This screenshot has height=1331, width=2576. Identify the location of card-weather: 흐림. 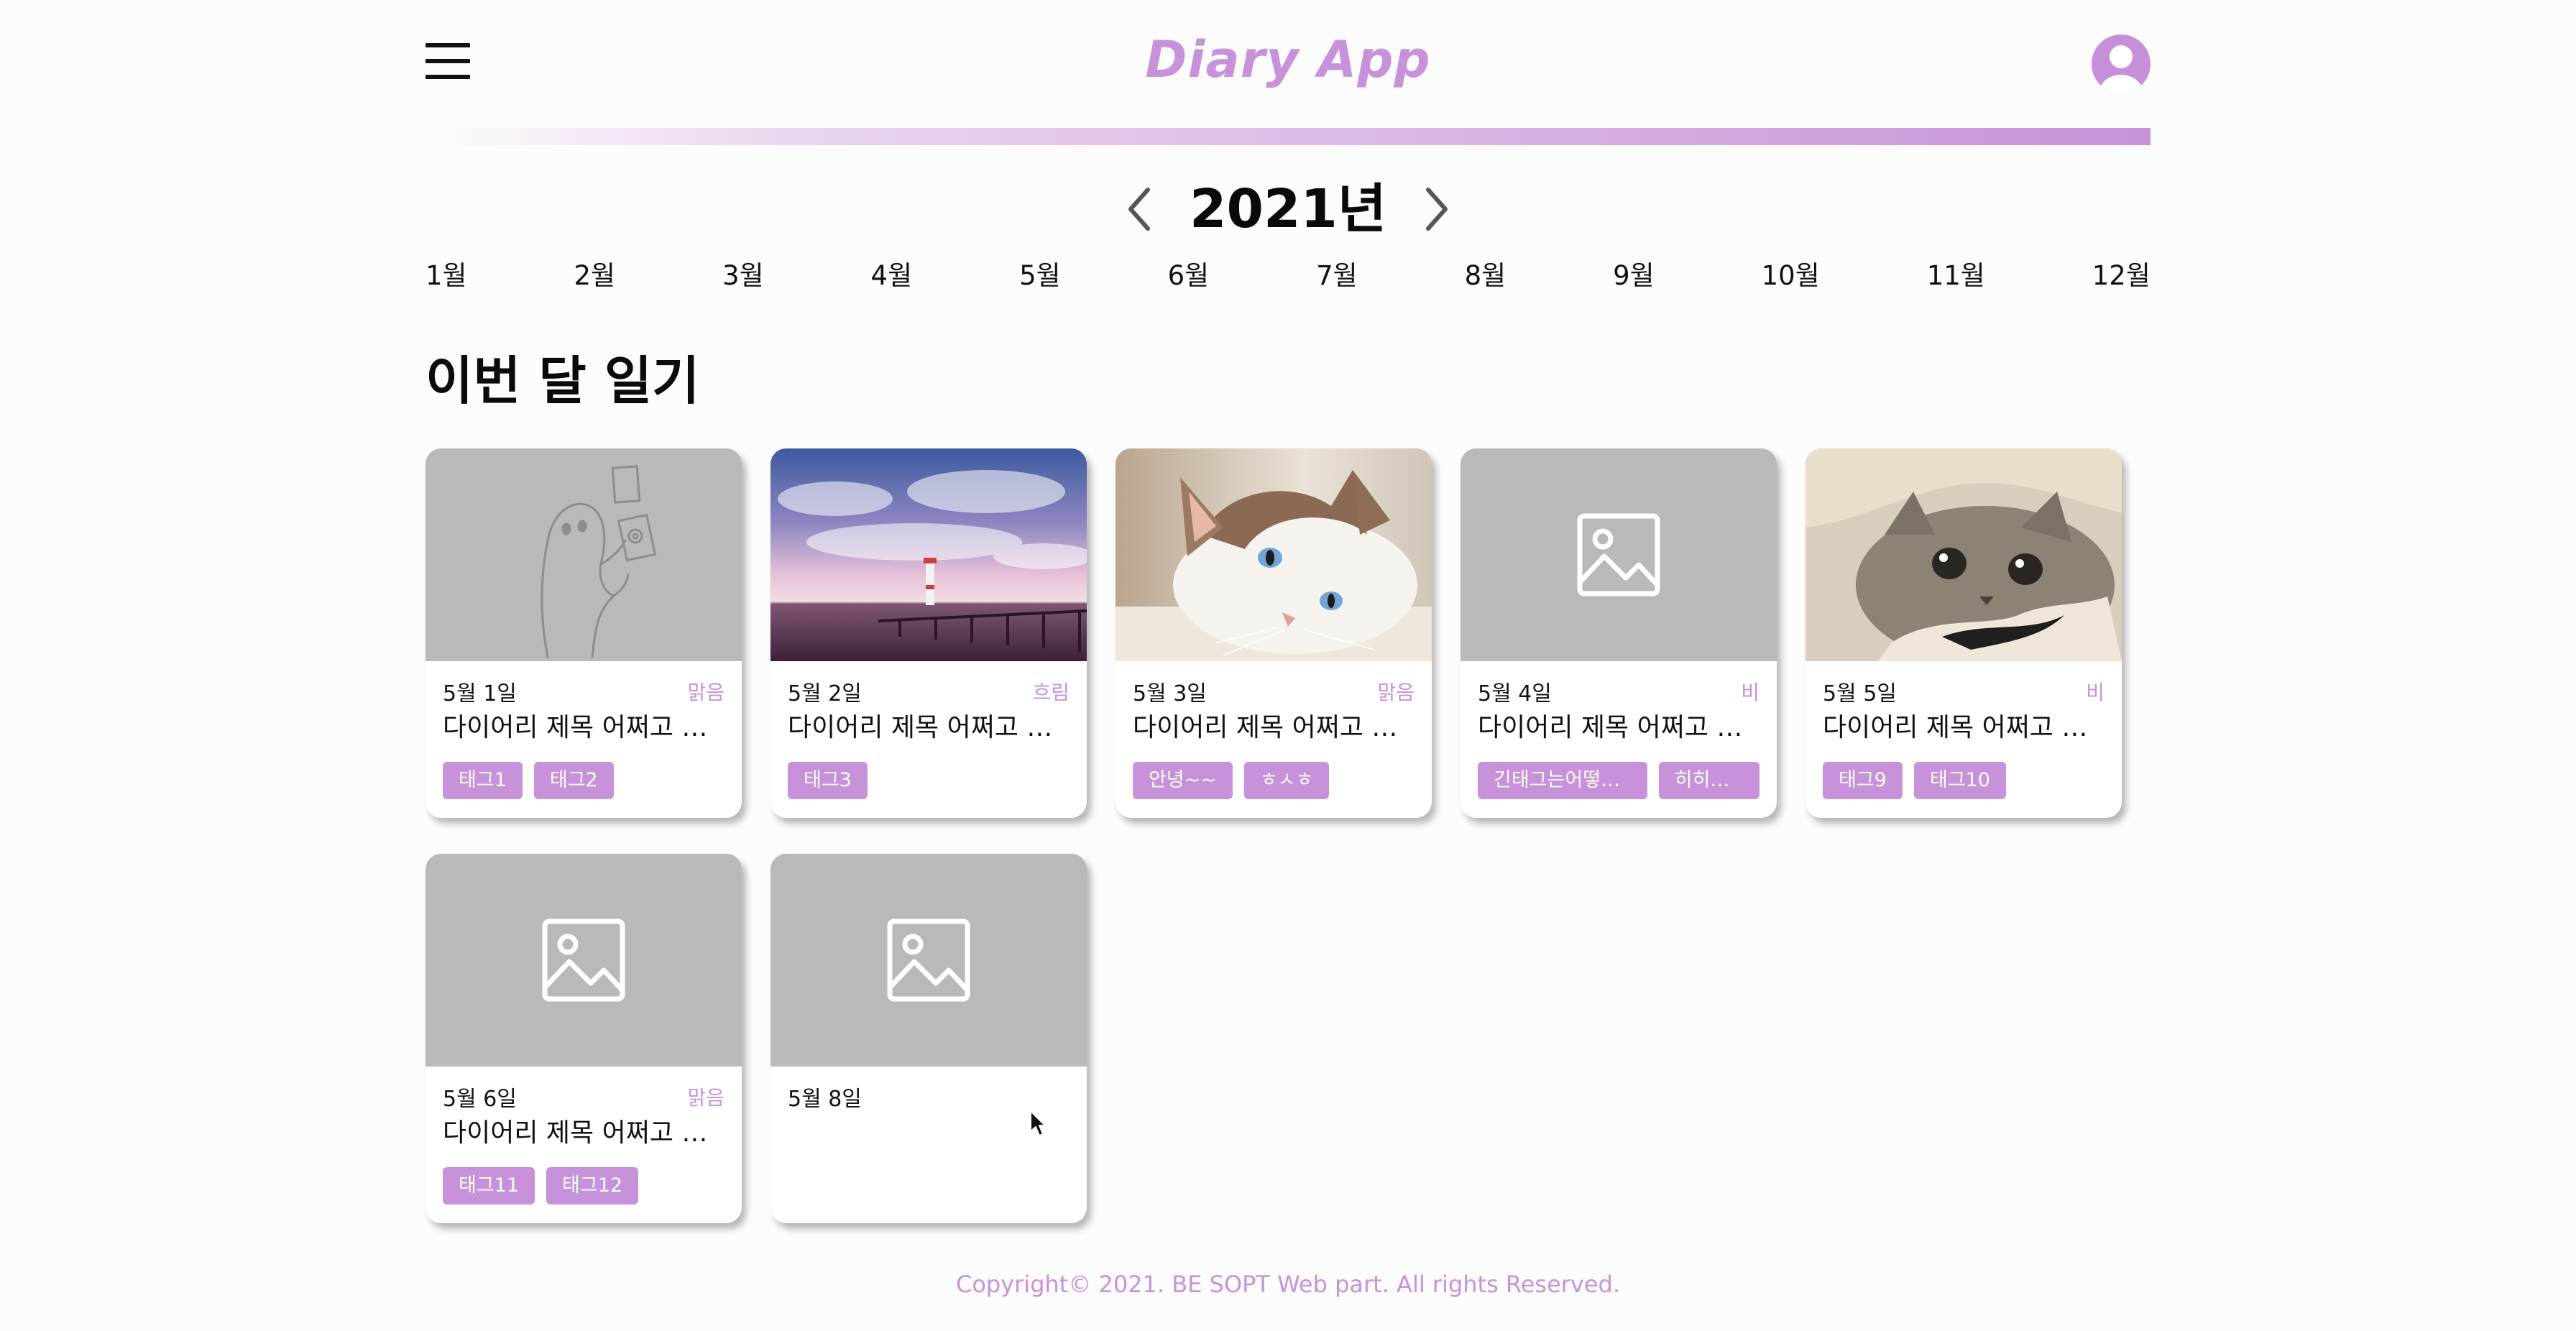
(1051, 692).